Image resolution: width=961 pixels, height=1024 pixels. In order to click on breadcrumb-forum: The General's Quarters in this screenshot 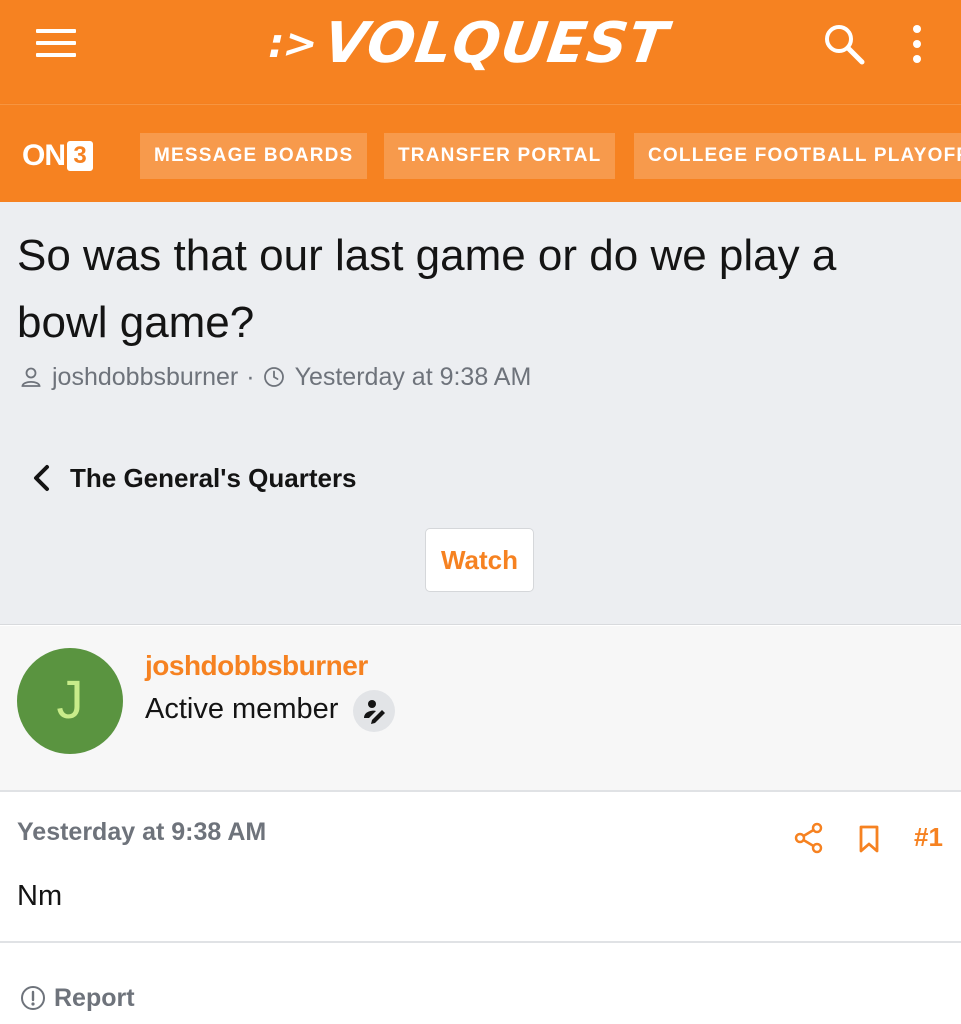, I will do `click(213, 477)`.